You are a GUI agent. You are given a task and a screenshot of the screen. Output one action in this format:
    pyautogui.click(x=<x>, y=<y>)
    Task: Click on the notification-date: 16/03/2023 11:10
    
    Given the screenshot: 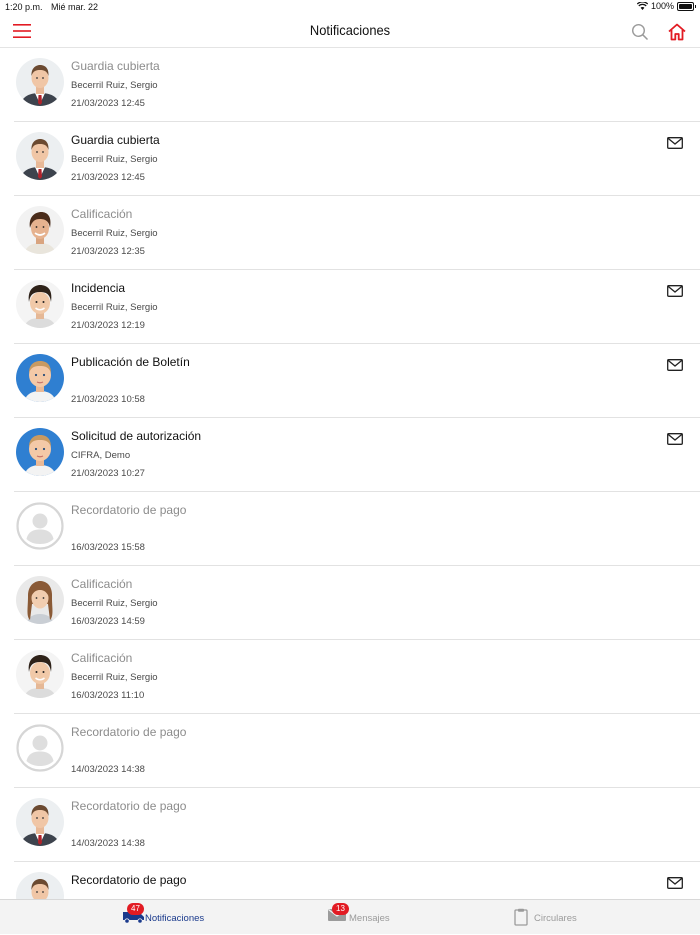 What is the action you would take?
    pyautogui.click(x=108, y=695)
    